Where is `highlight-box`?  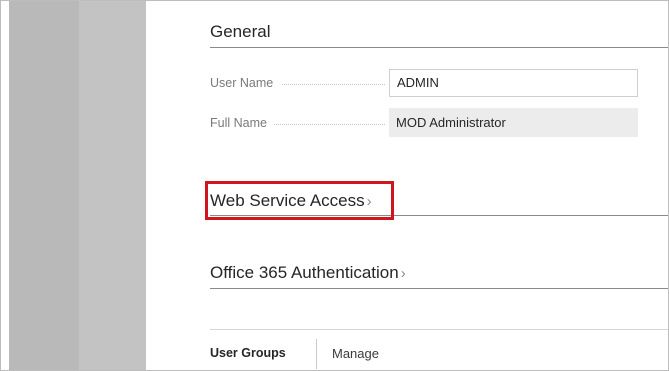 highlight-box is located at coordinates (299, 200).